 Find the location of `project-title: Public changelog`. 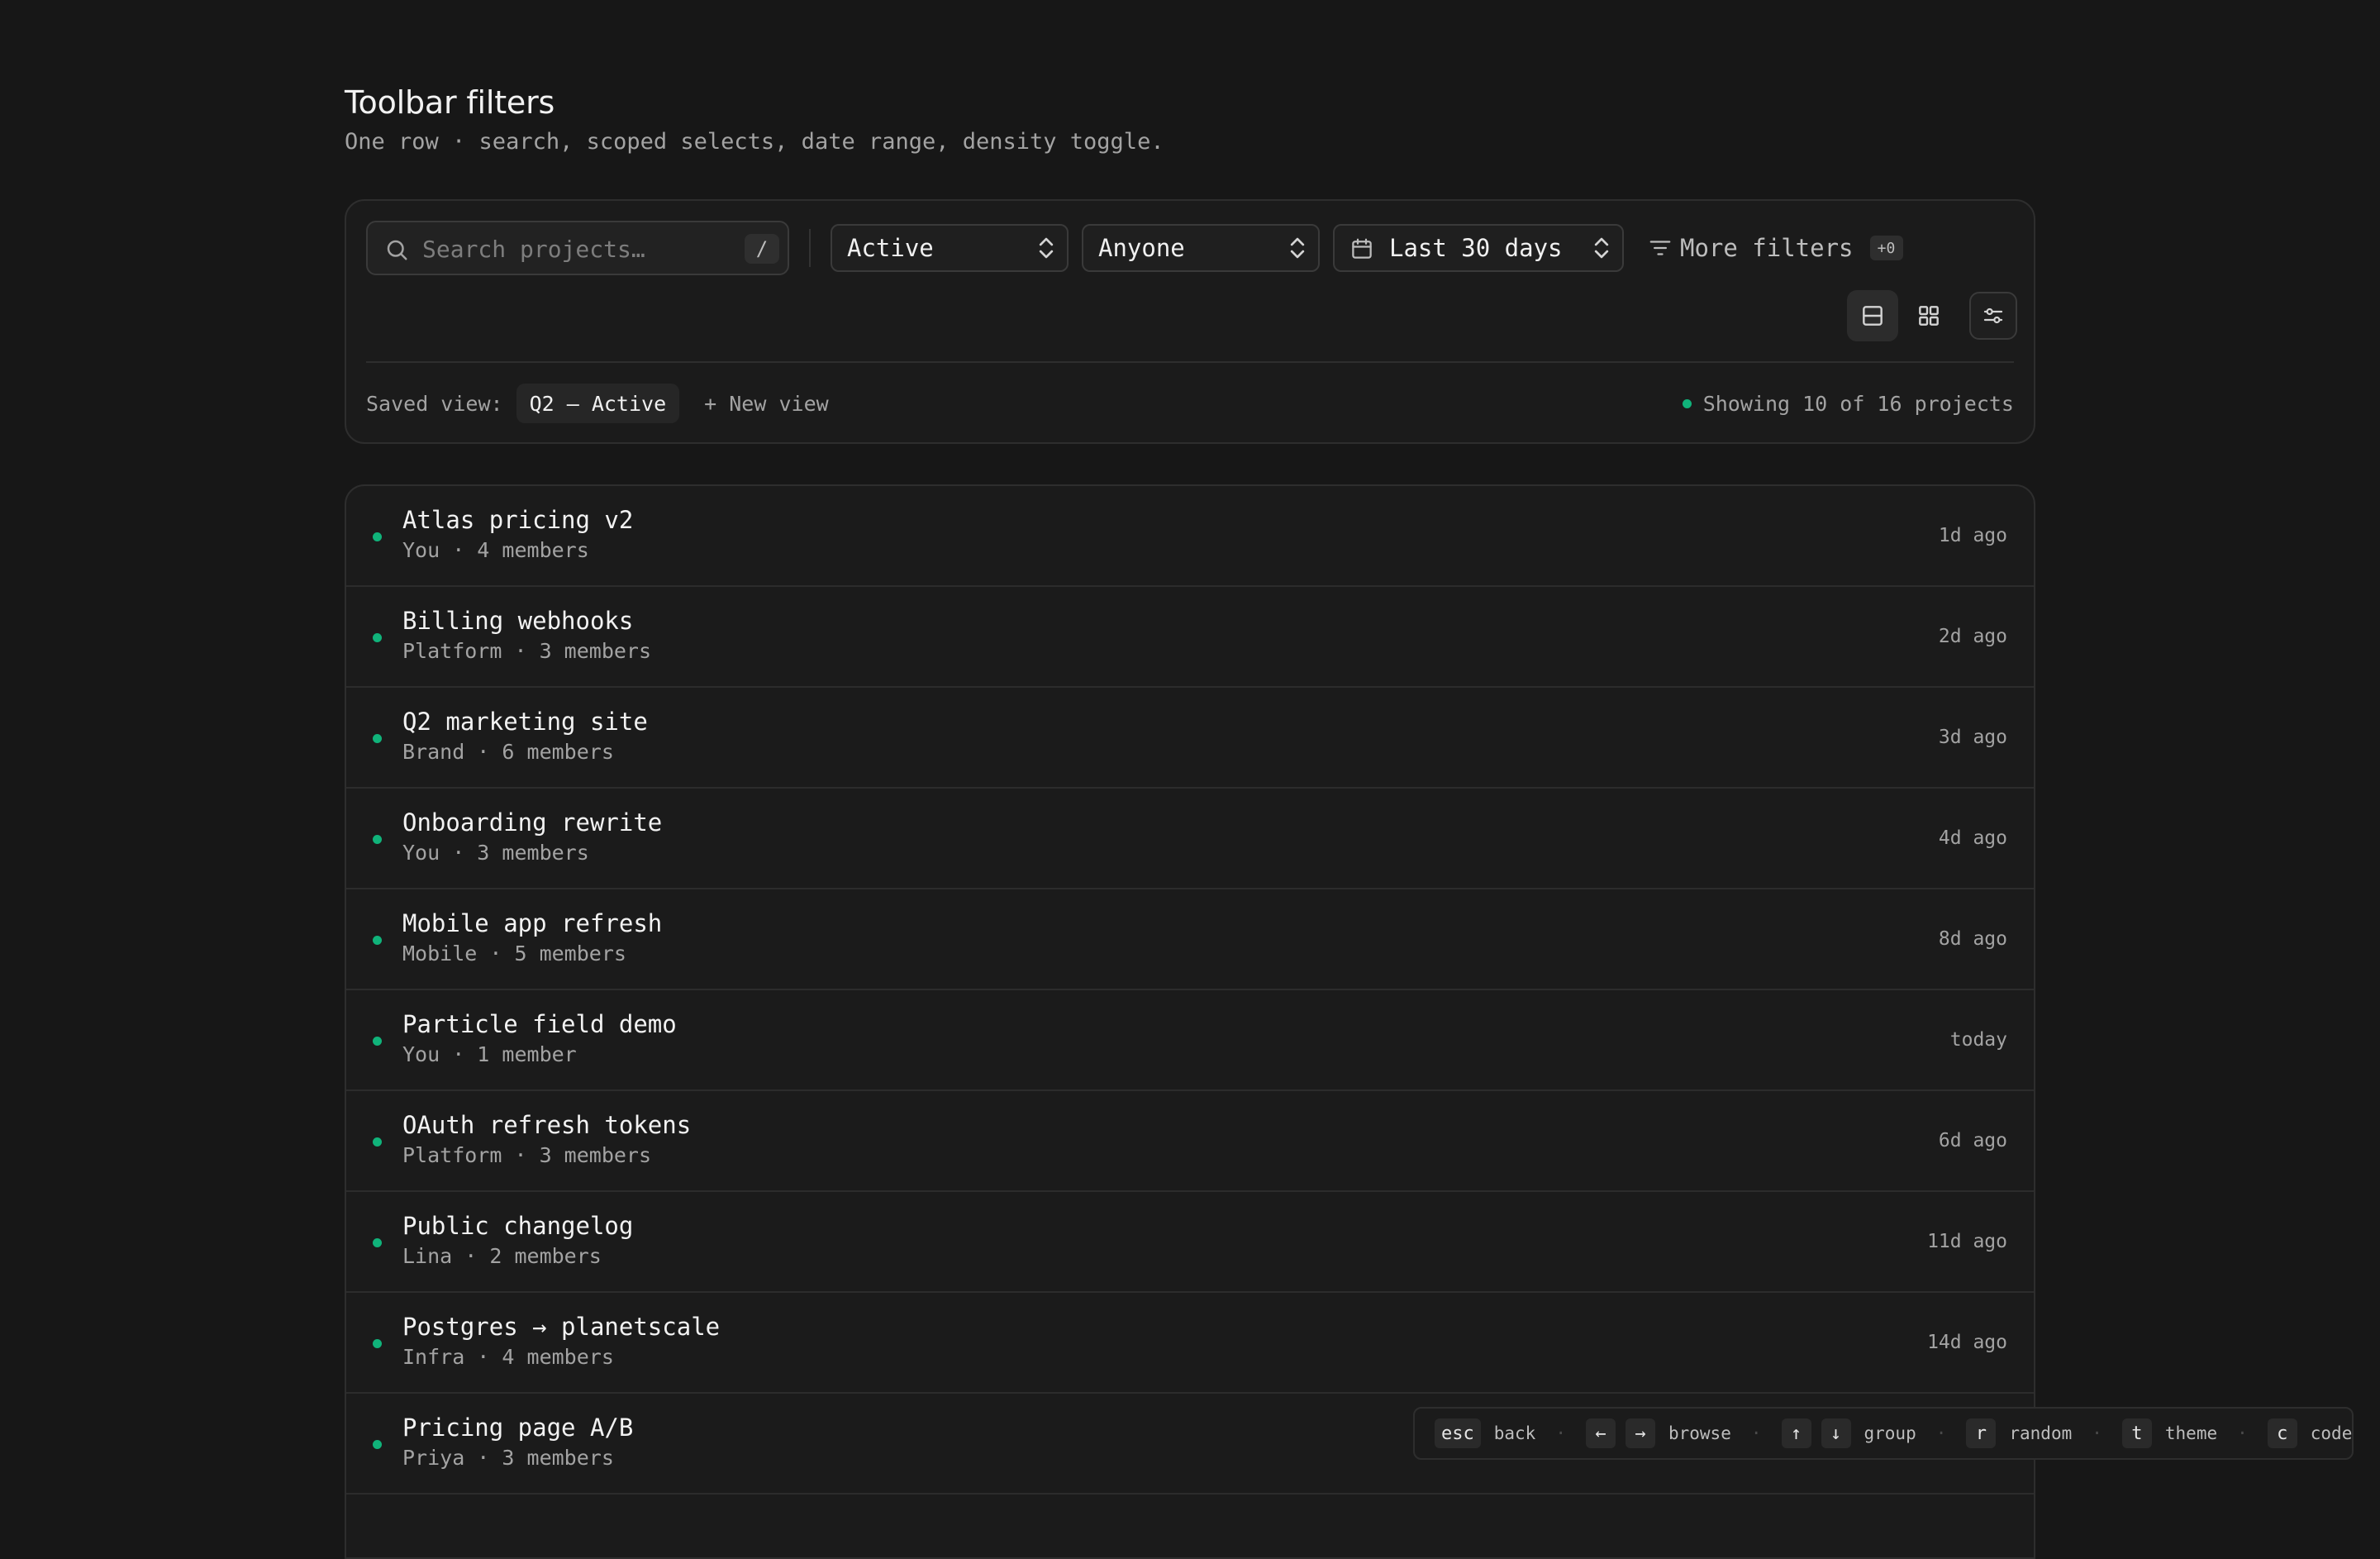

project-title: Public changelog is located at coordinates (518, 1226).